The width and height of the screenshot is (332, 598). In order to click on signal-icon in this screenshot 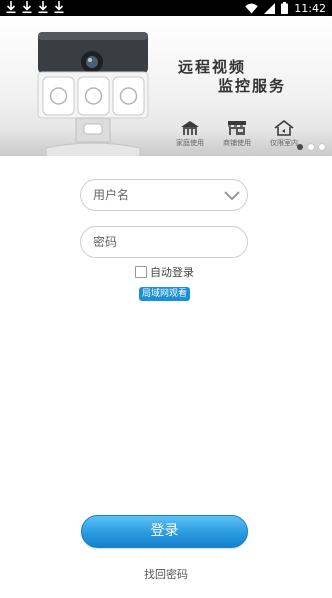, I will do `click(270, 8)`.